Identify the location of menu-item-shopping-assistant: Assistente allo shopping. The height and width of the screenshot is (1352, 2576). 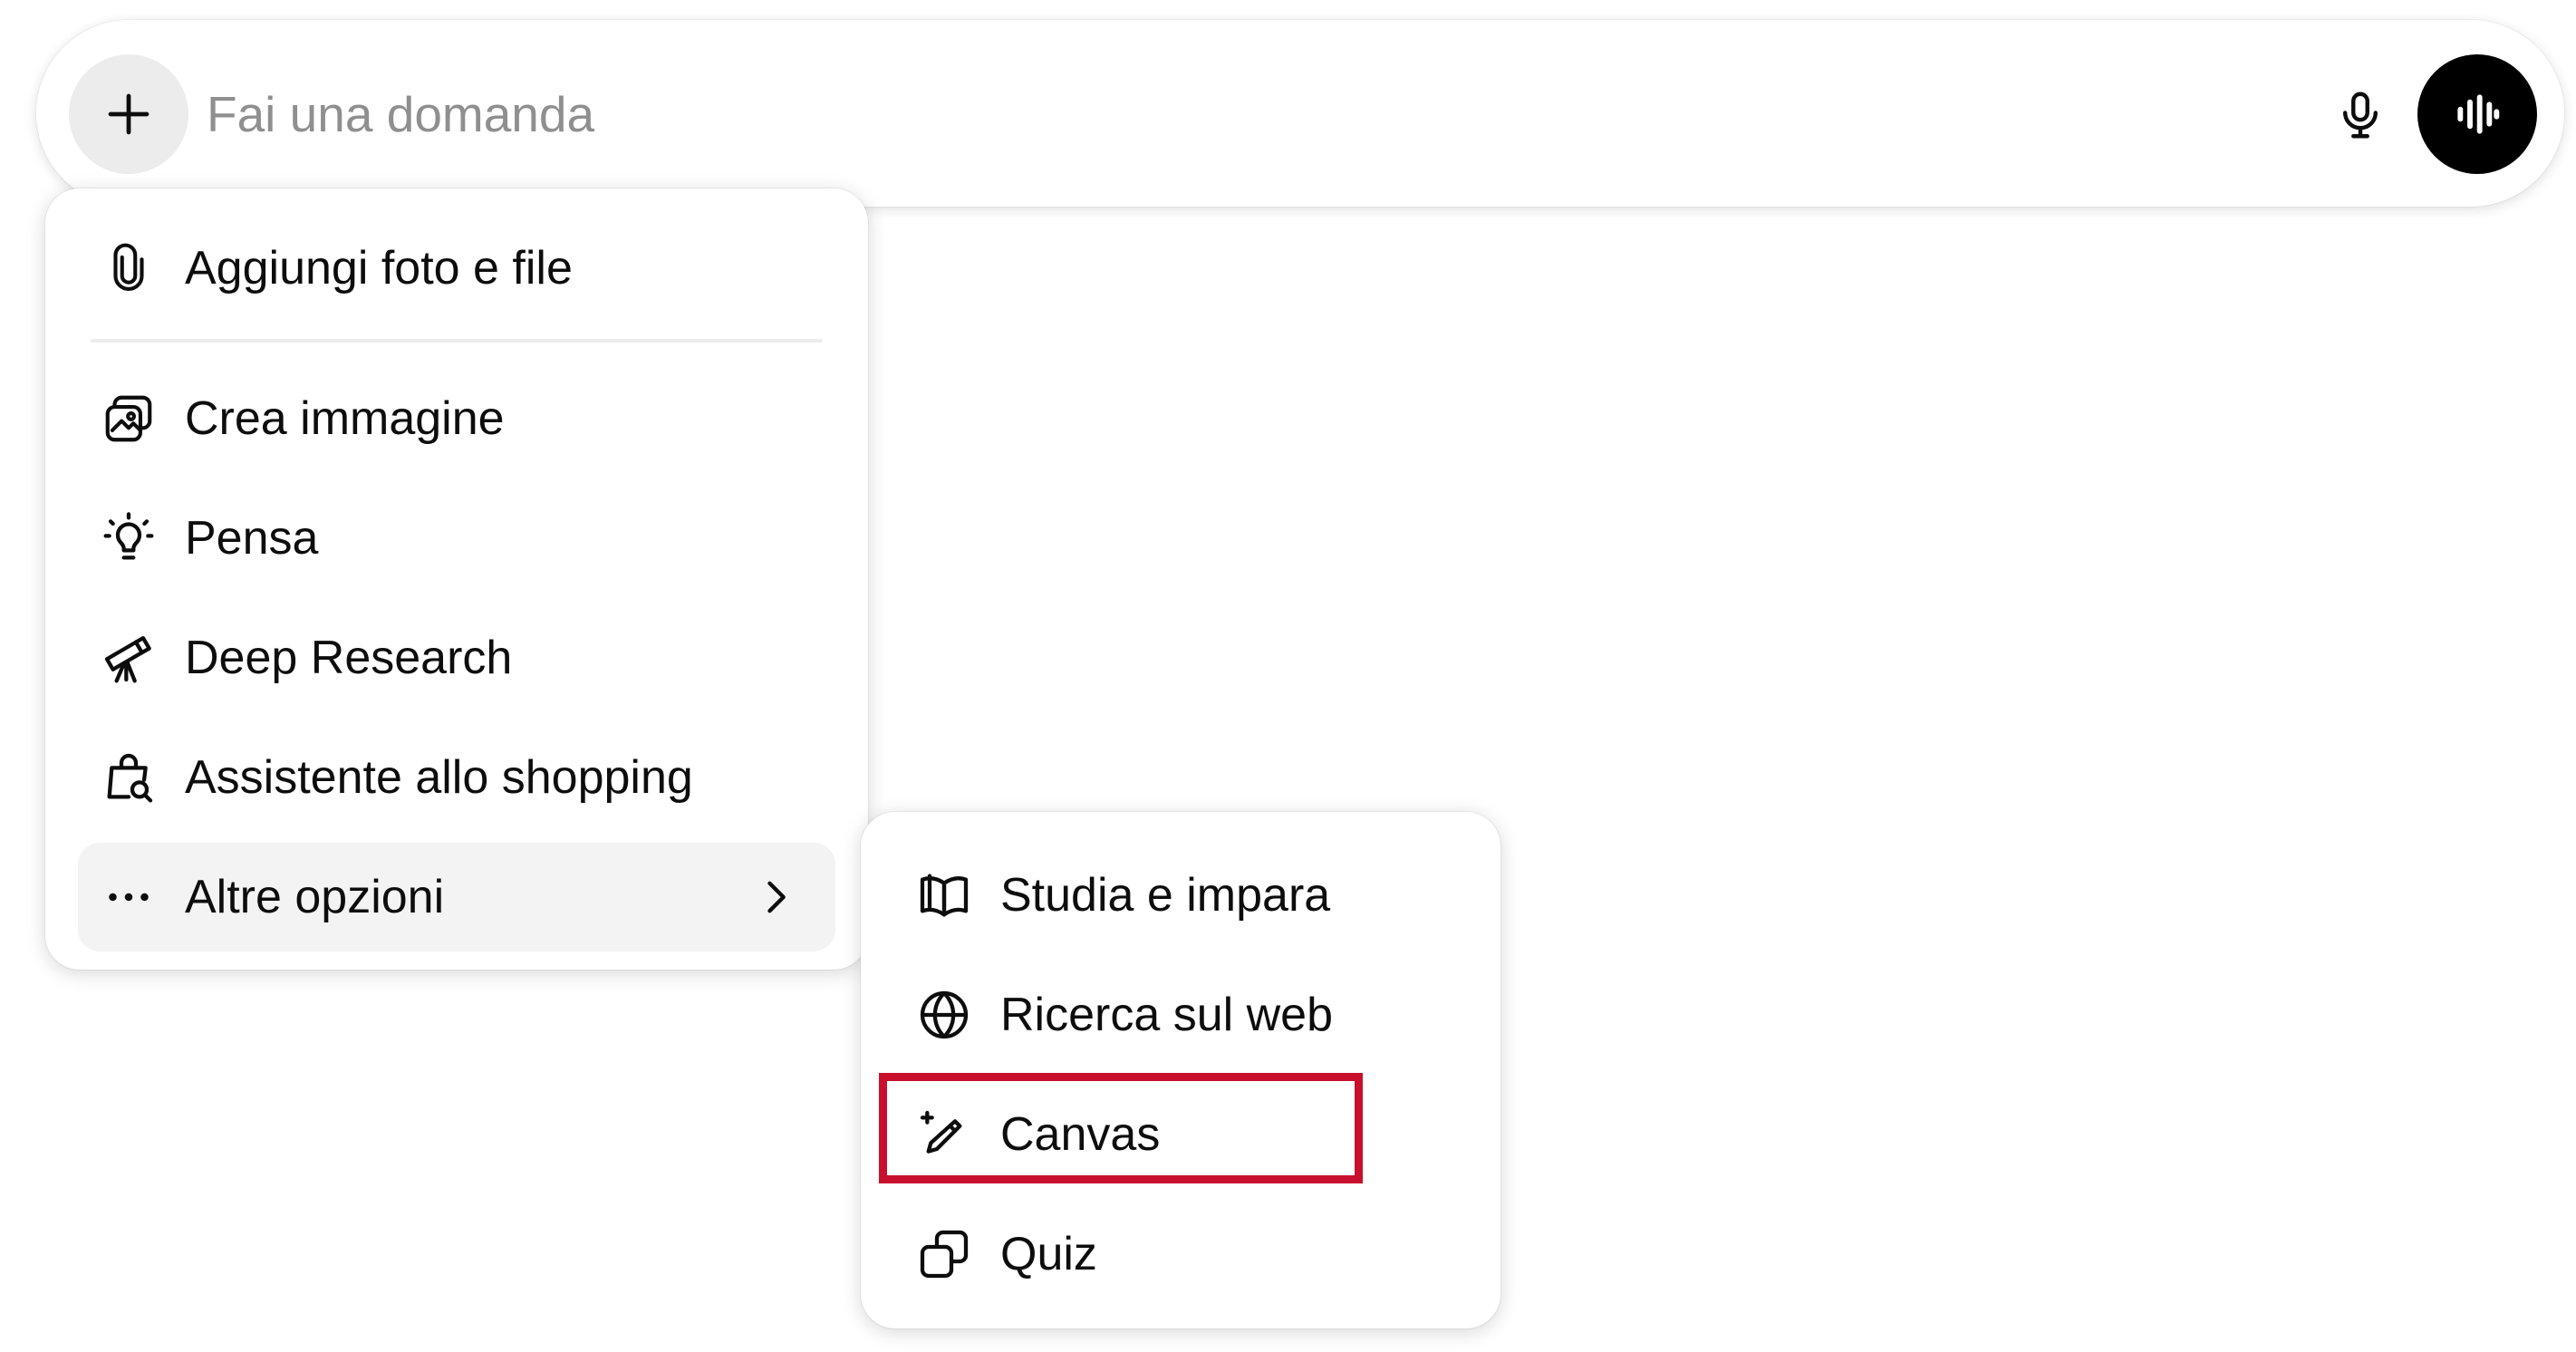
(456, 777).